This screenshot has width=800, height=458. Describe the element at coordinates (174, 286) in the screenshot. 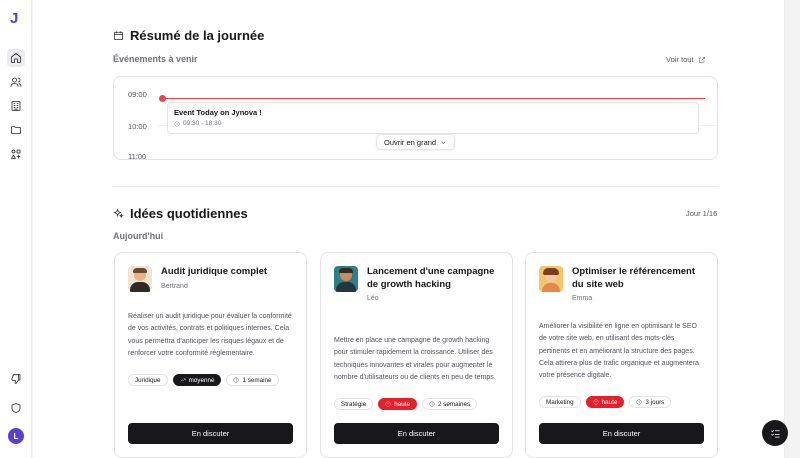

I see `idea-author: Bertrand` at that location.